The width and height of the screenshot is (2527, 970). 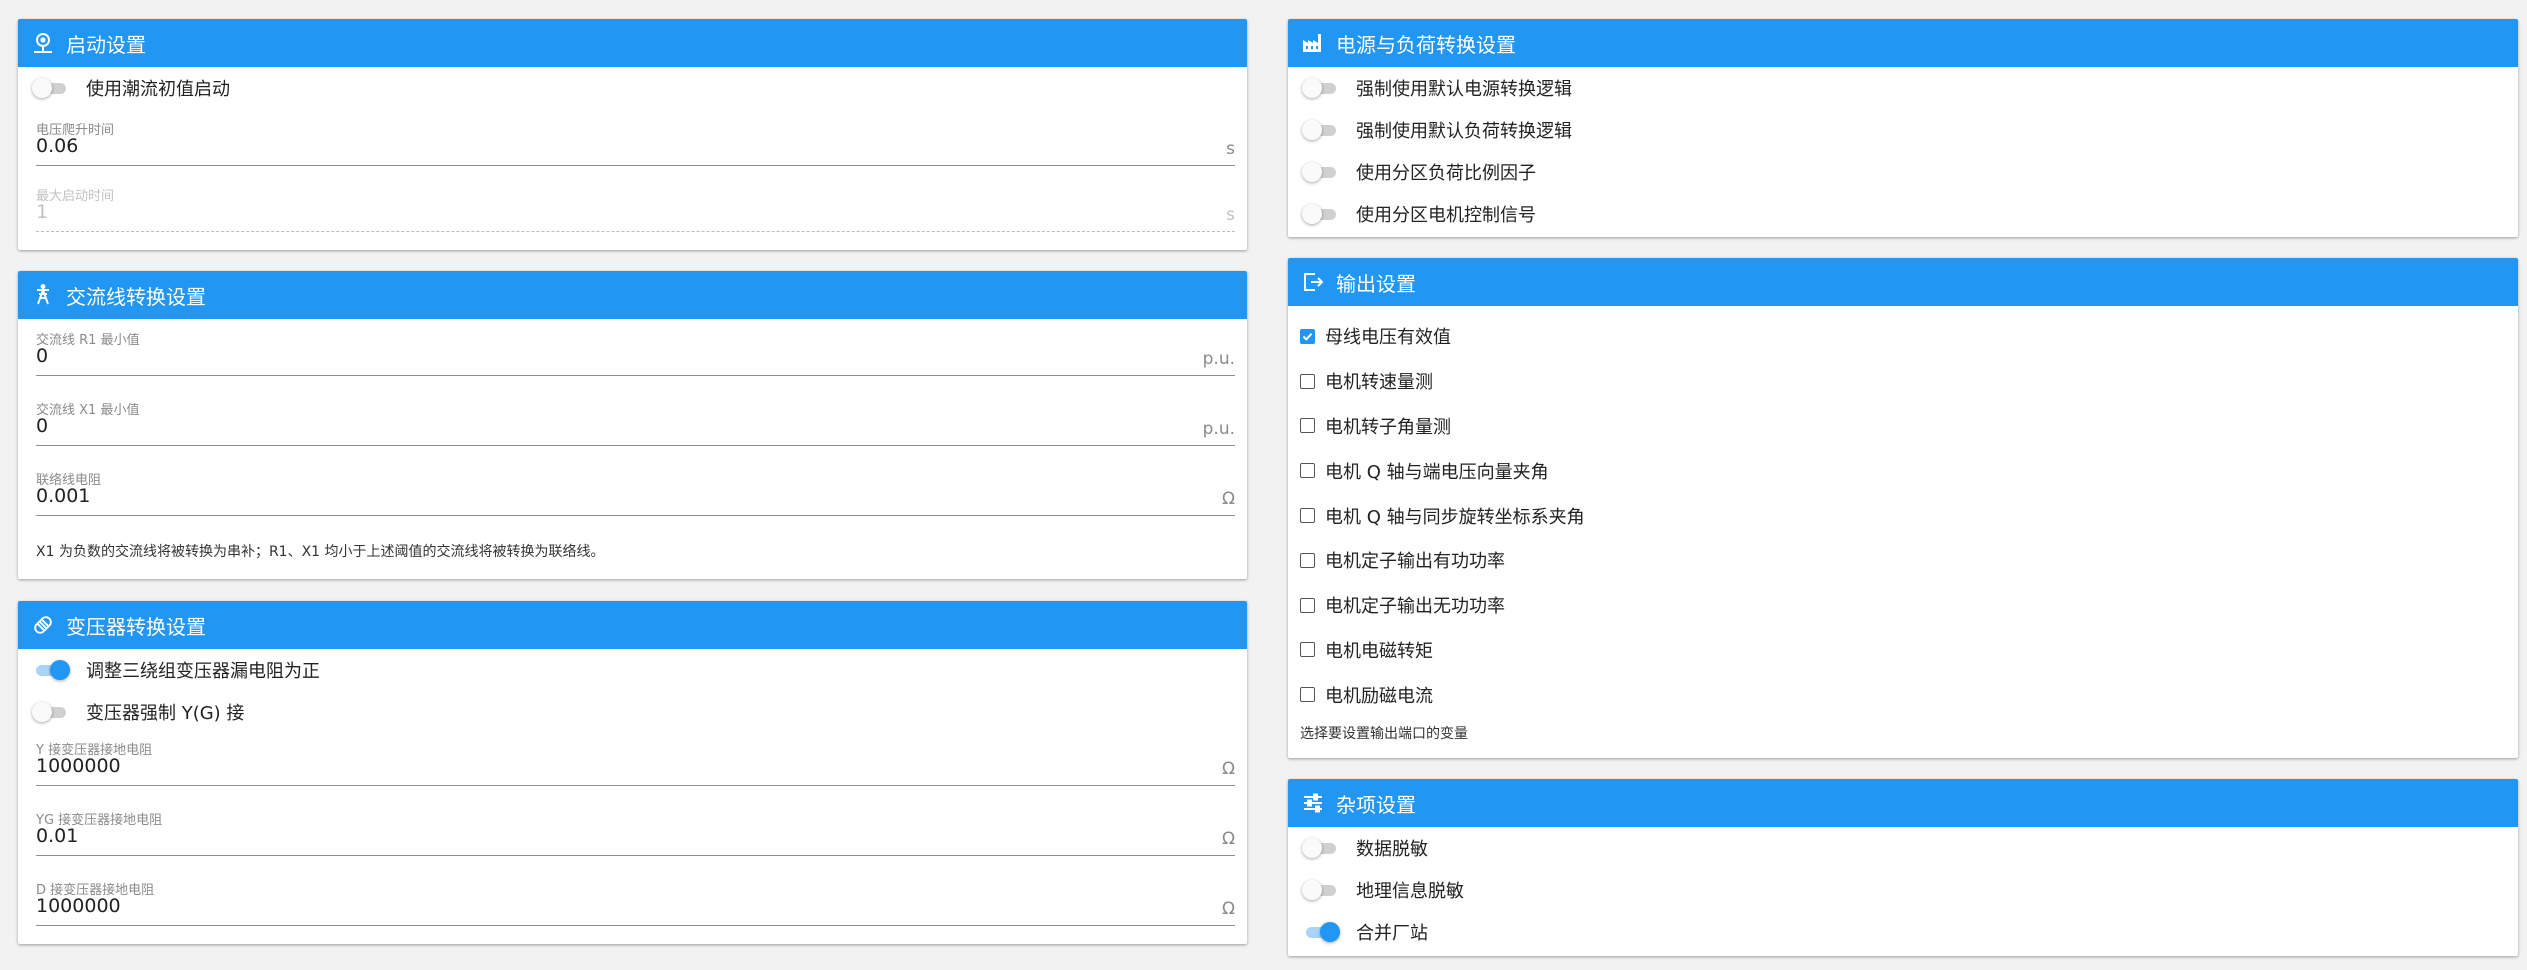 I want to click on x1-min-label: 交流线 X1 最小值, so click(x=88, y=410).